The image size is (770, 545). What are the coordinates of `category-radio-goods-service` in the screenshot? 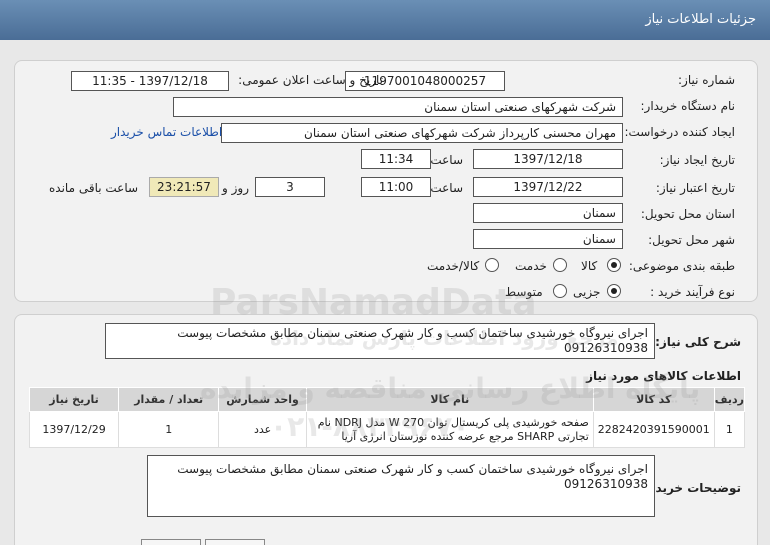 It's located at (492, 265).